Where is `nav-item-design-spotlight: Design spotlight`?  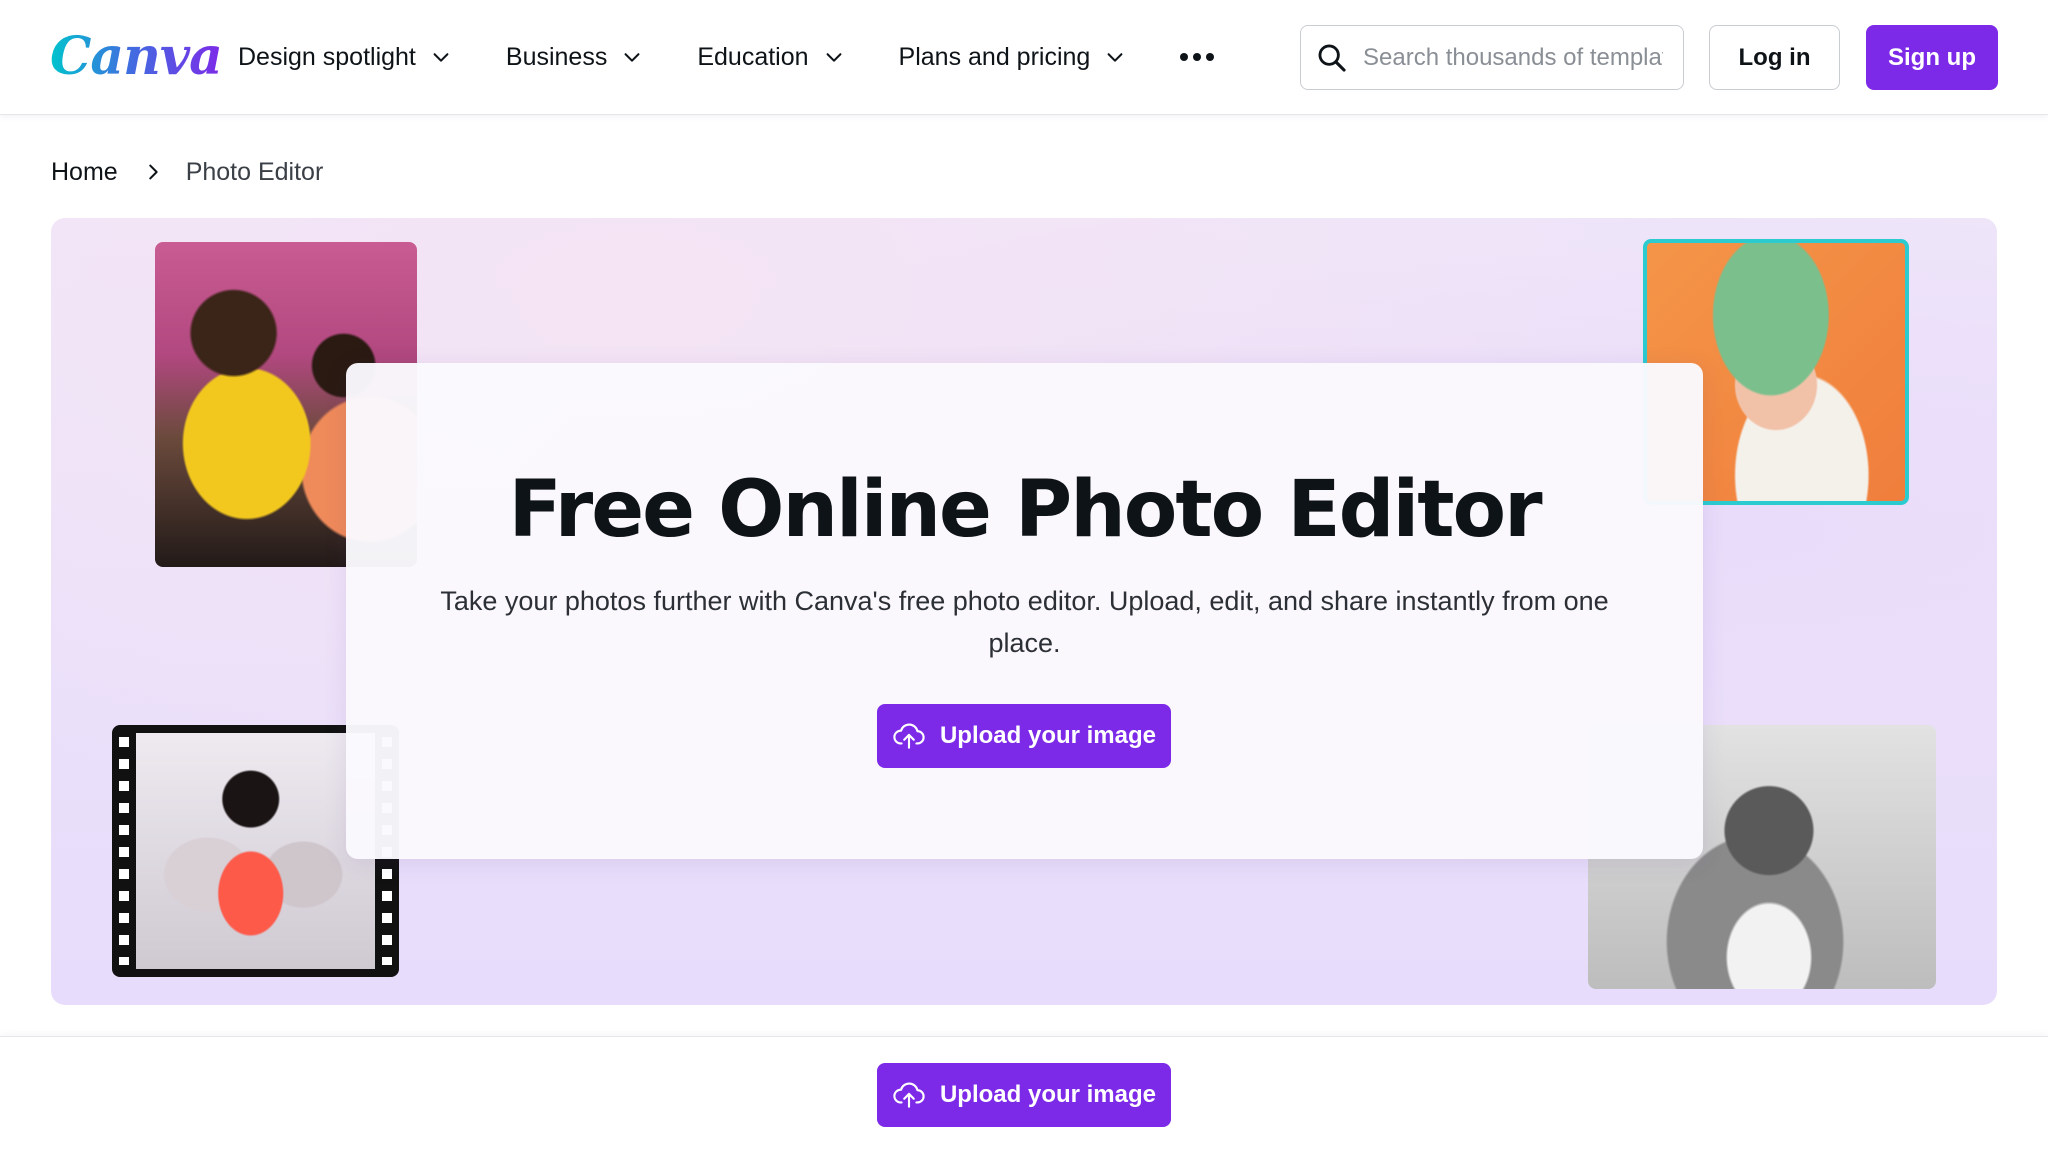
nav-item-design-spotlight: Design spotlight is located at coordinates (345, 57).